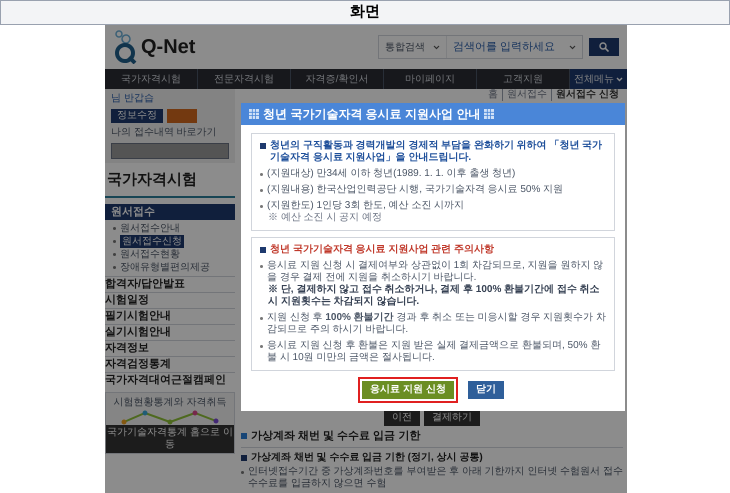 This screenshot has height=493, width=730. What do you see at coordinates (337, 79) in the screenshot?
I see `nav-item: 자격증/확인서` at bounding box center [337, 79].